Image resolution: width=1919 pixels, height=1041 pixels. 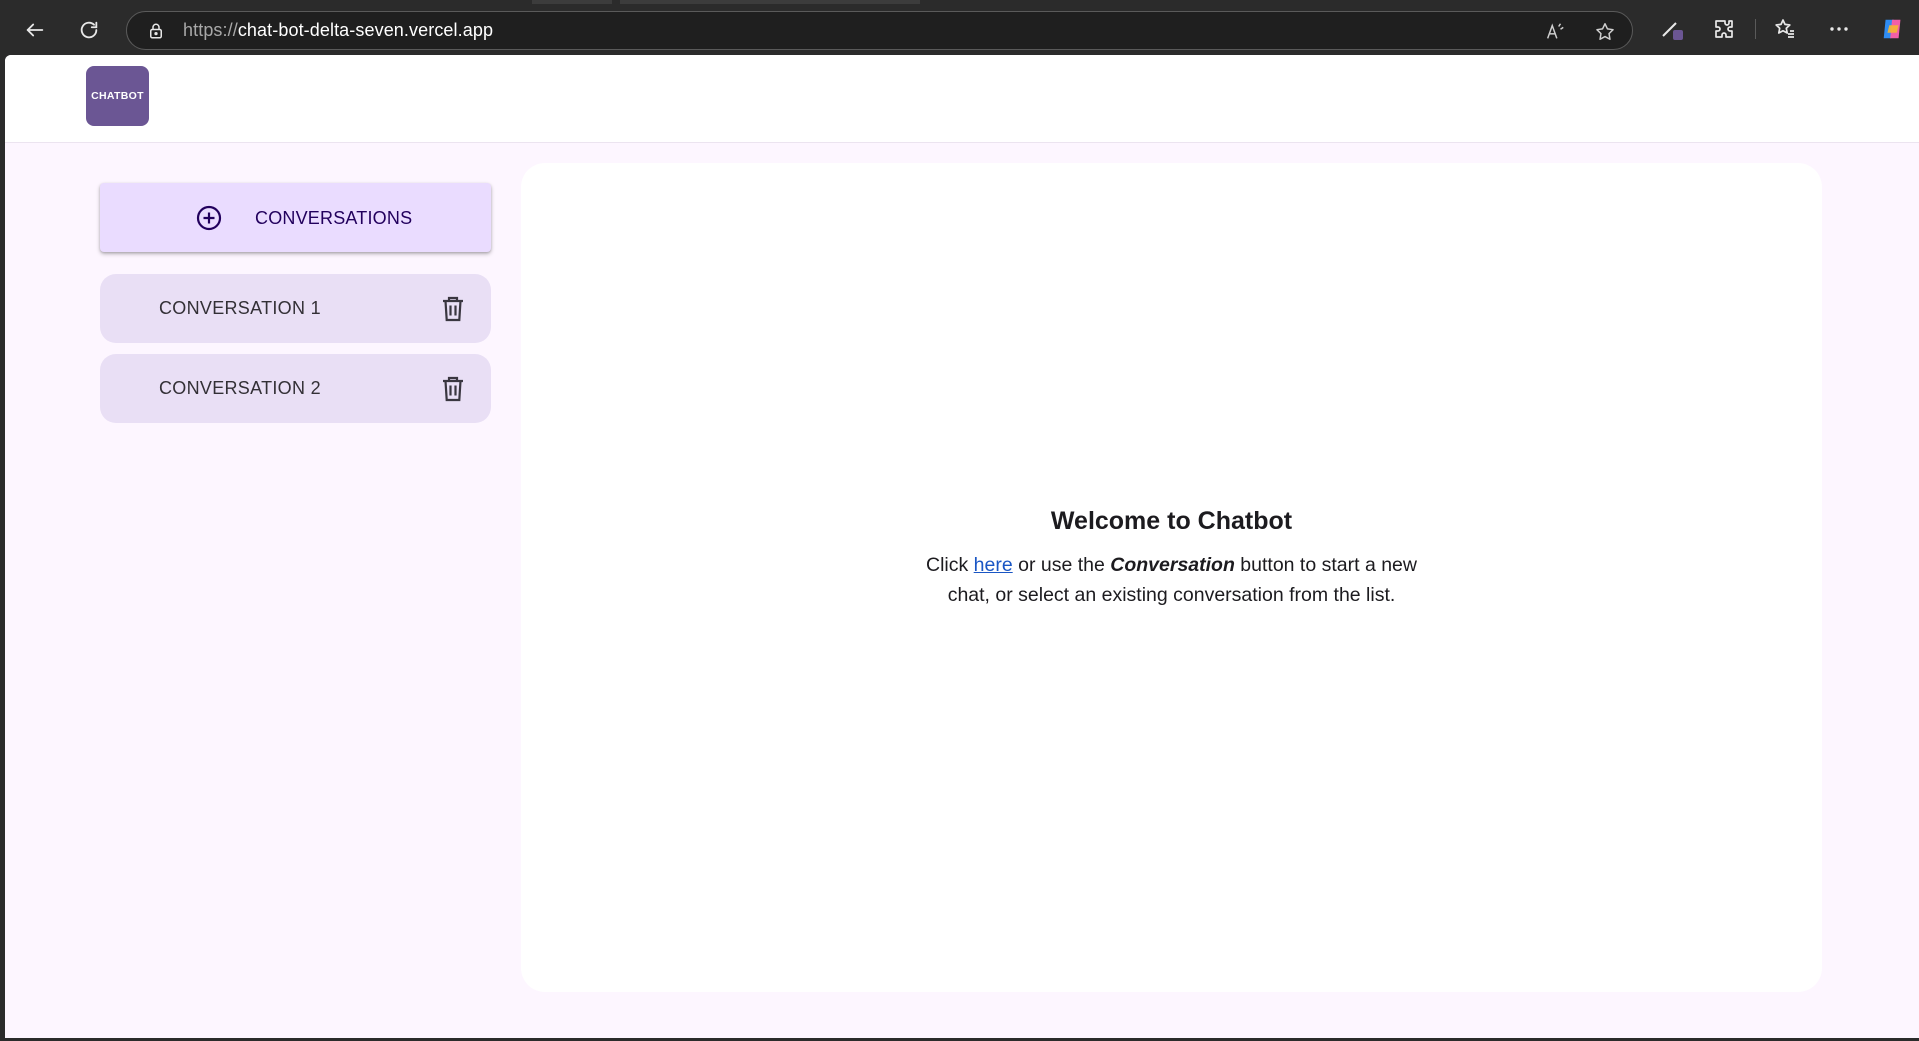 I want to click on favorites-button, so click(x=1785, y=29).